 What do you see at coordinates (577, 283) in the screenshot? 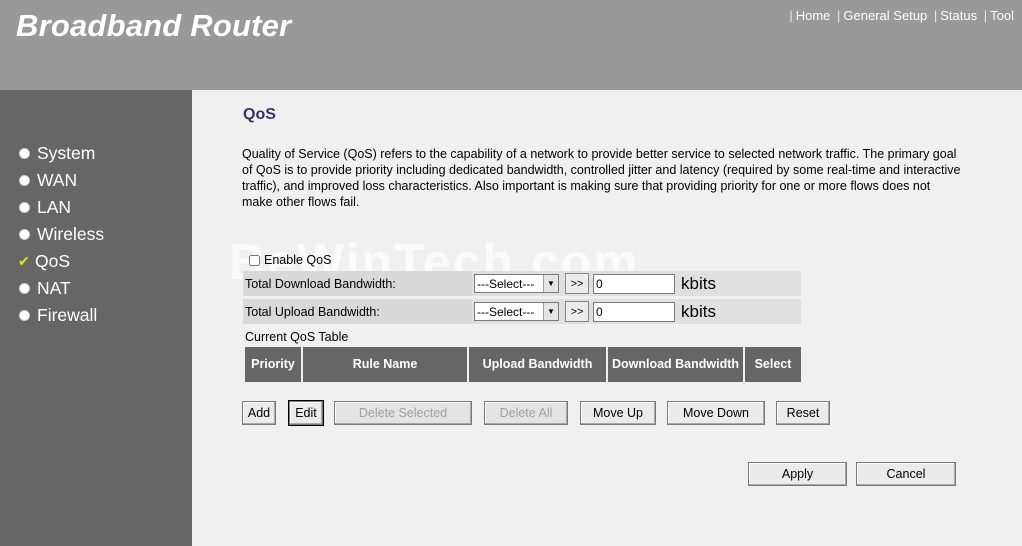
I see `download-apply-arrow-button: >>` at bounding box center [577, 283].